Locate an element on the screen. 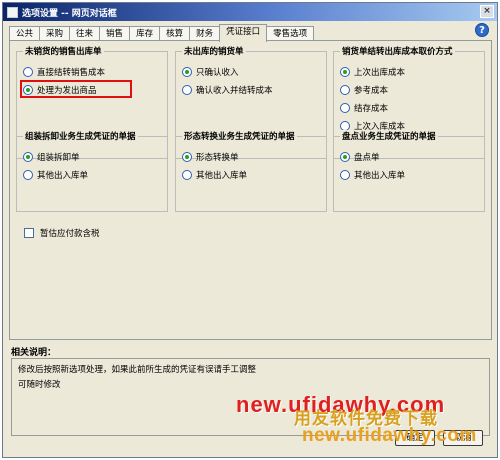  radio-stocktake-doc: 盘点单 is located at coordinates (360, 157).